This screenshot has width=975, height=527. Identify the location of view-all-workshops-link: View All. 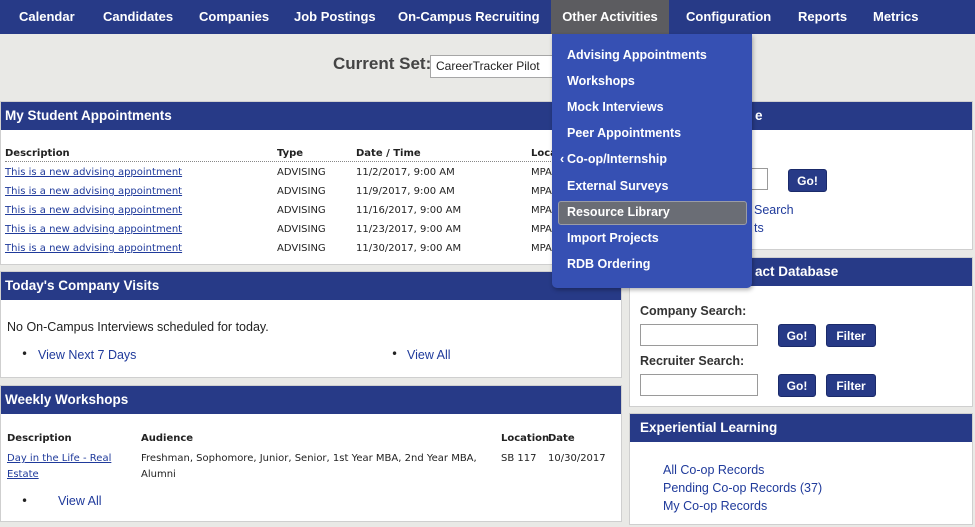
(80, 501).